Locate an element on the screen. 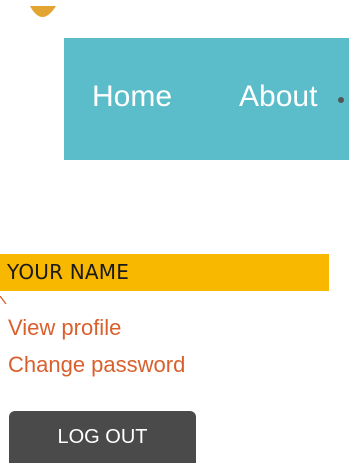 The width and height of the screenshot is (349, 463). logout-button: LOG OUT is located at coordinates (102, 437).